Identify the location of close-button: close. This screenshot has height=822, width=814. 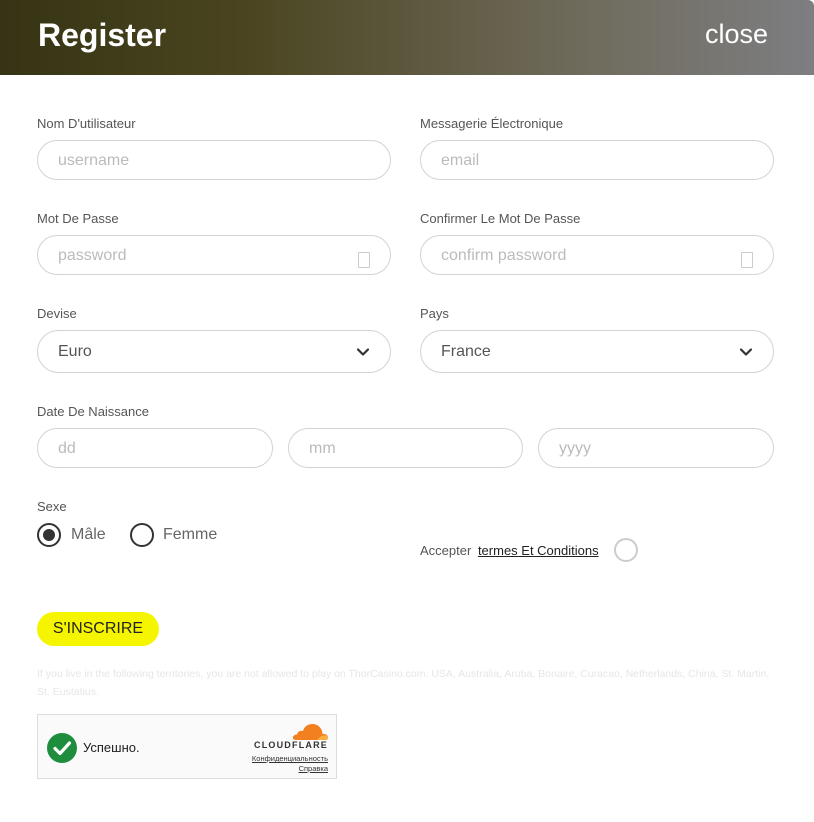
(736, 34).